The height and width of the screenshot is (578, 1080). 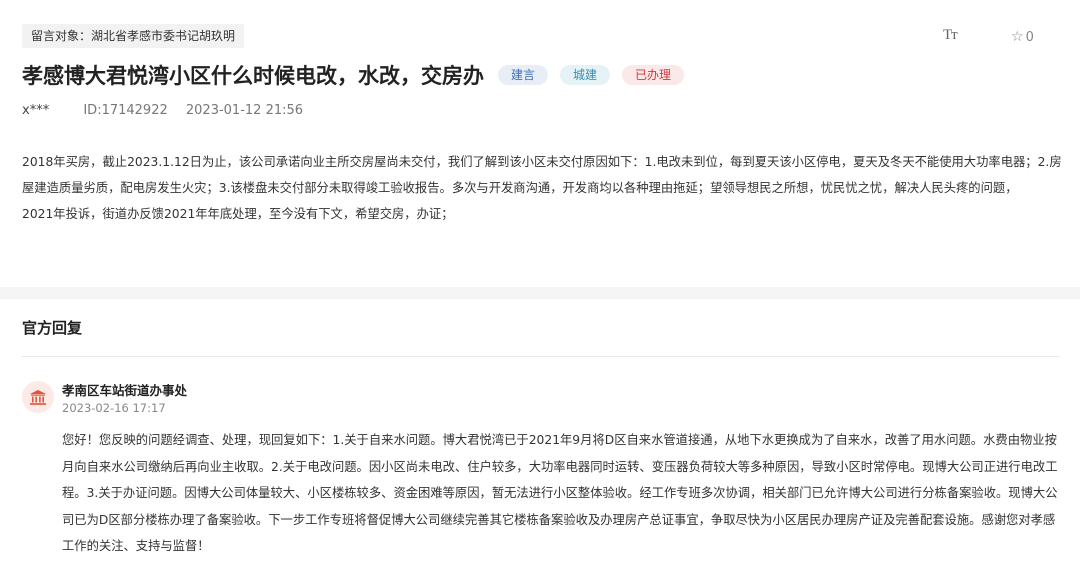 I want to click on author-name: x***, so click(x=36, y=110).